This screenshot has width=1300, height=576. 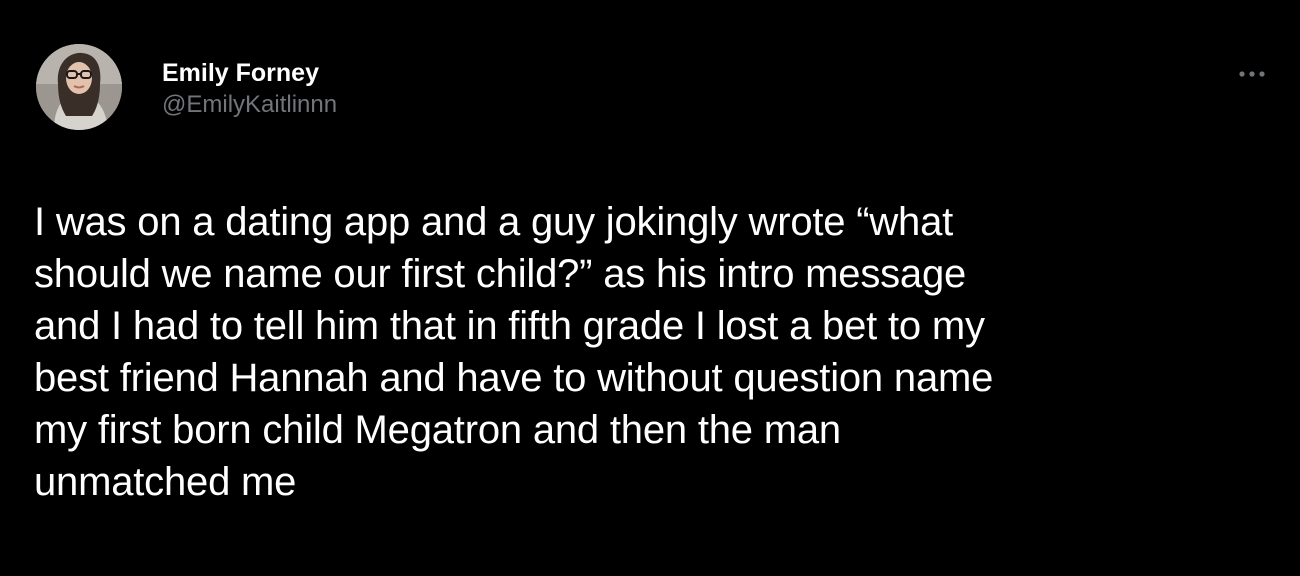 I want to click on ellipsis-icon, so click(x=1252, y=74).